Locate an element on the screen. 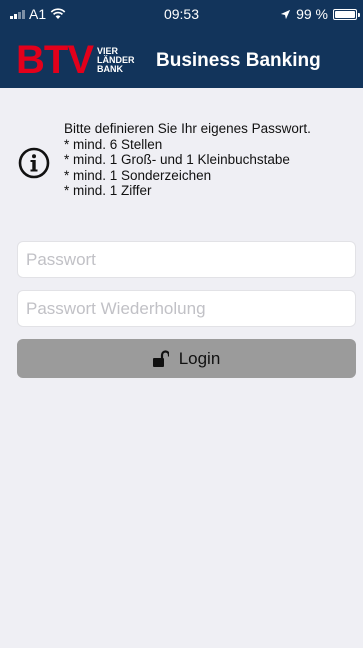 This screenshot has height=648, width=363. rule-item: * mind. 1 Sonderzeichen is located at coordinates (138, 175).